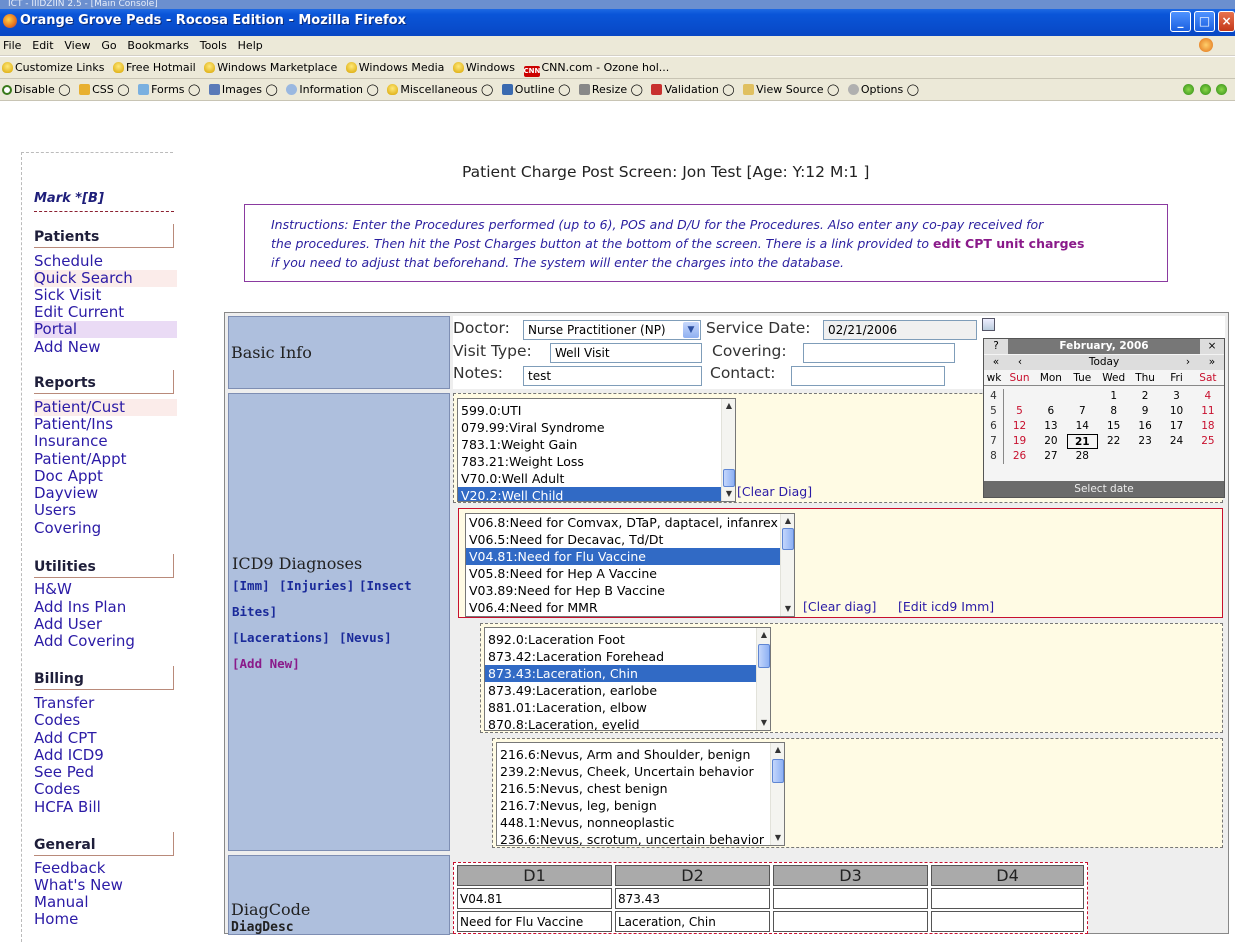 This screenshot has height=942, width=1235. Describe the element at coordinates (596, 410) in the screenshot. I see `list-item: 599.0:UTI` at that location.